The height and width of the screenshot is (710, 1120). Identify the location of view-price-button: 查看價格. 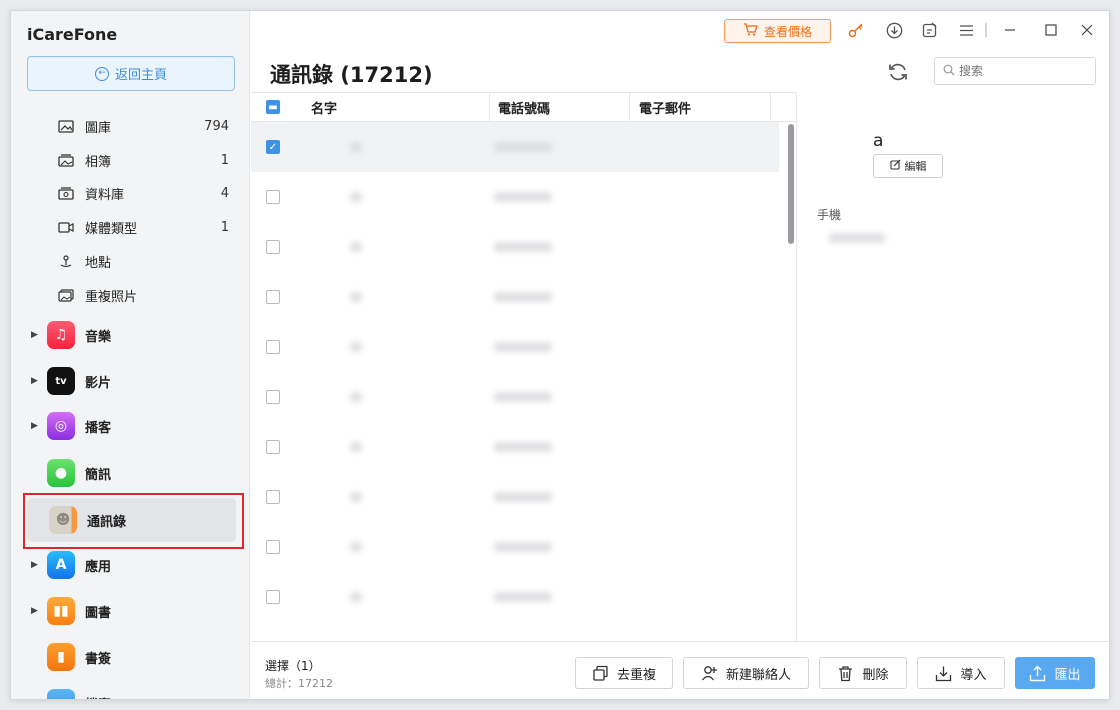
(777, 31).